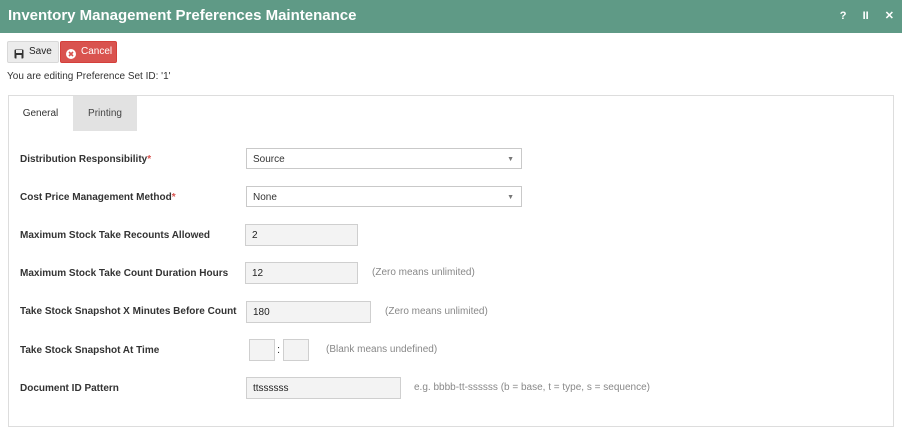 This screenshot has width=902, height=427. What do you see at coordinates (89, 76) in the screenshot?
I see `editing-status: You are editing Preference Set ID: '1'` at bounding box center [89, 76].